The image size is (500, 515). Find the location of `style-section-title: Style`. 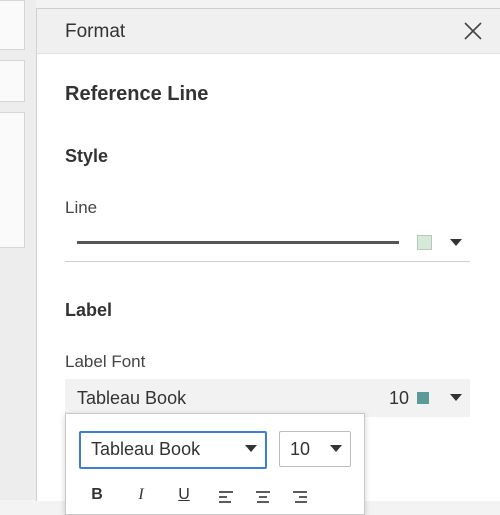

style-section-title: Style is located at coordinates (87, 156).